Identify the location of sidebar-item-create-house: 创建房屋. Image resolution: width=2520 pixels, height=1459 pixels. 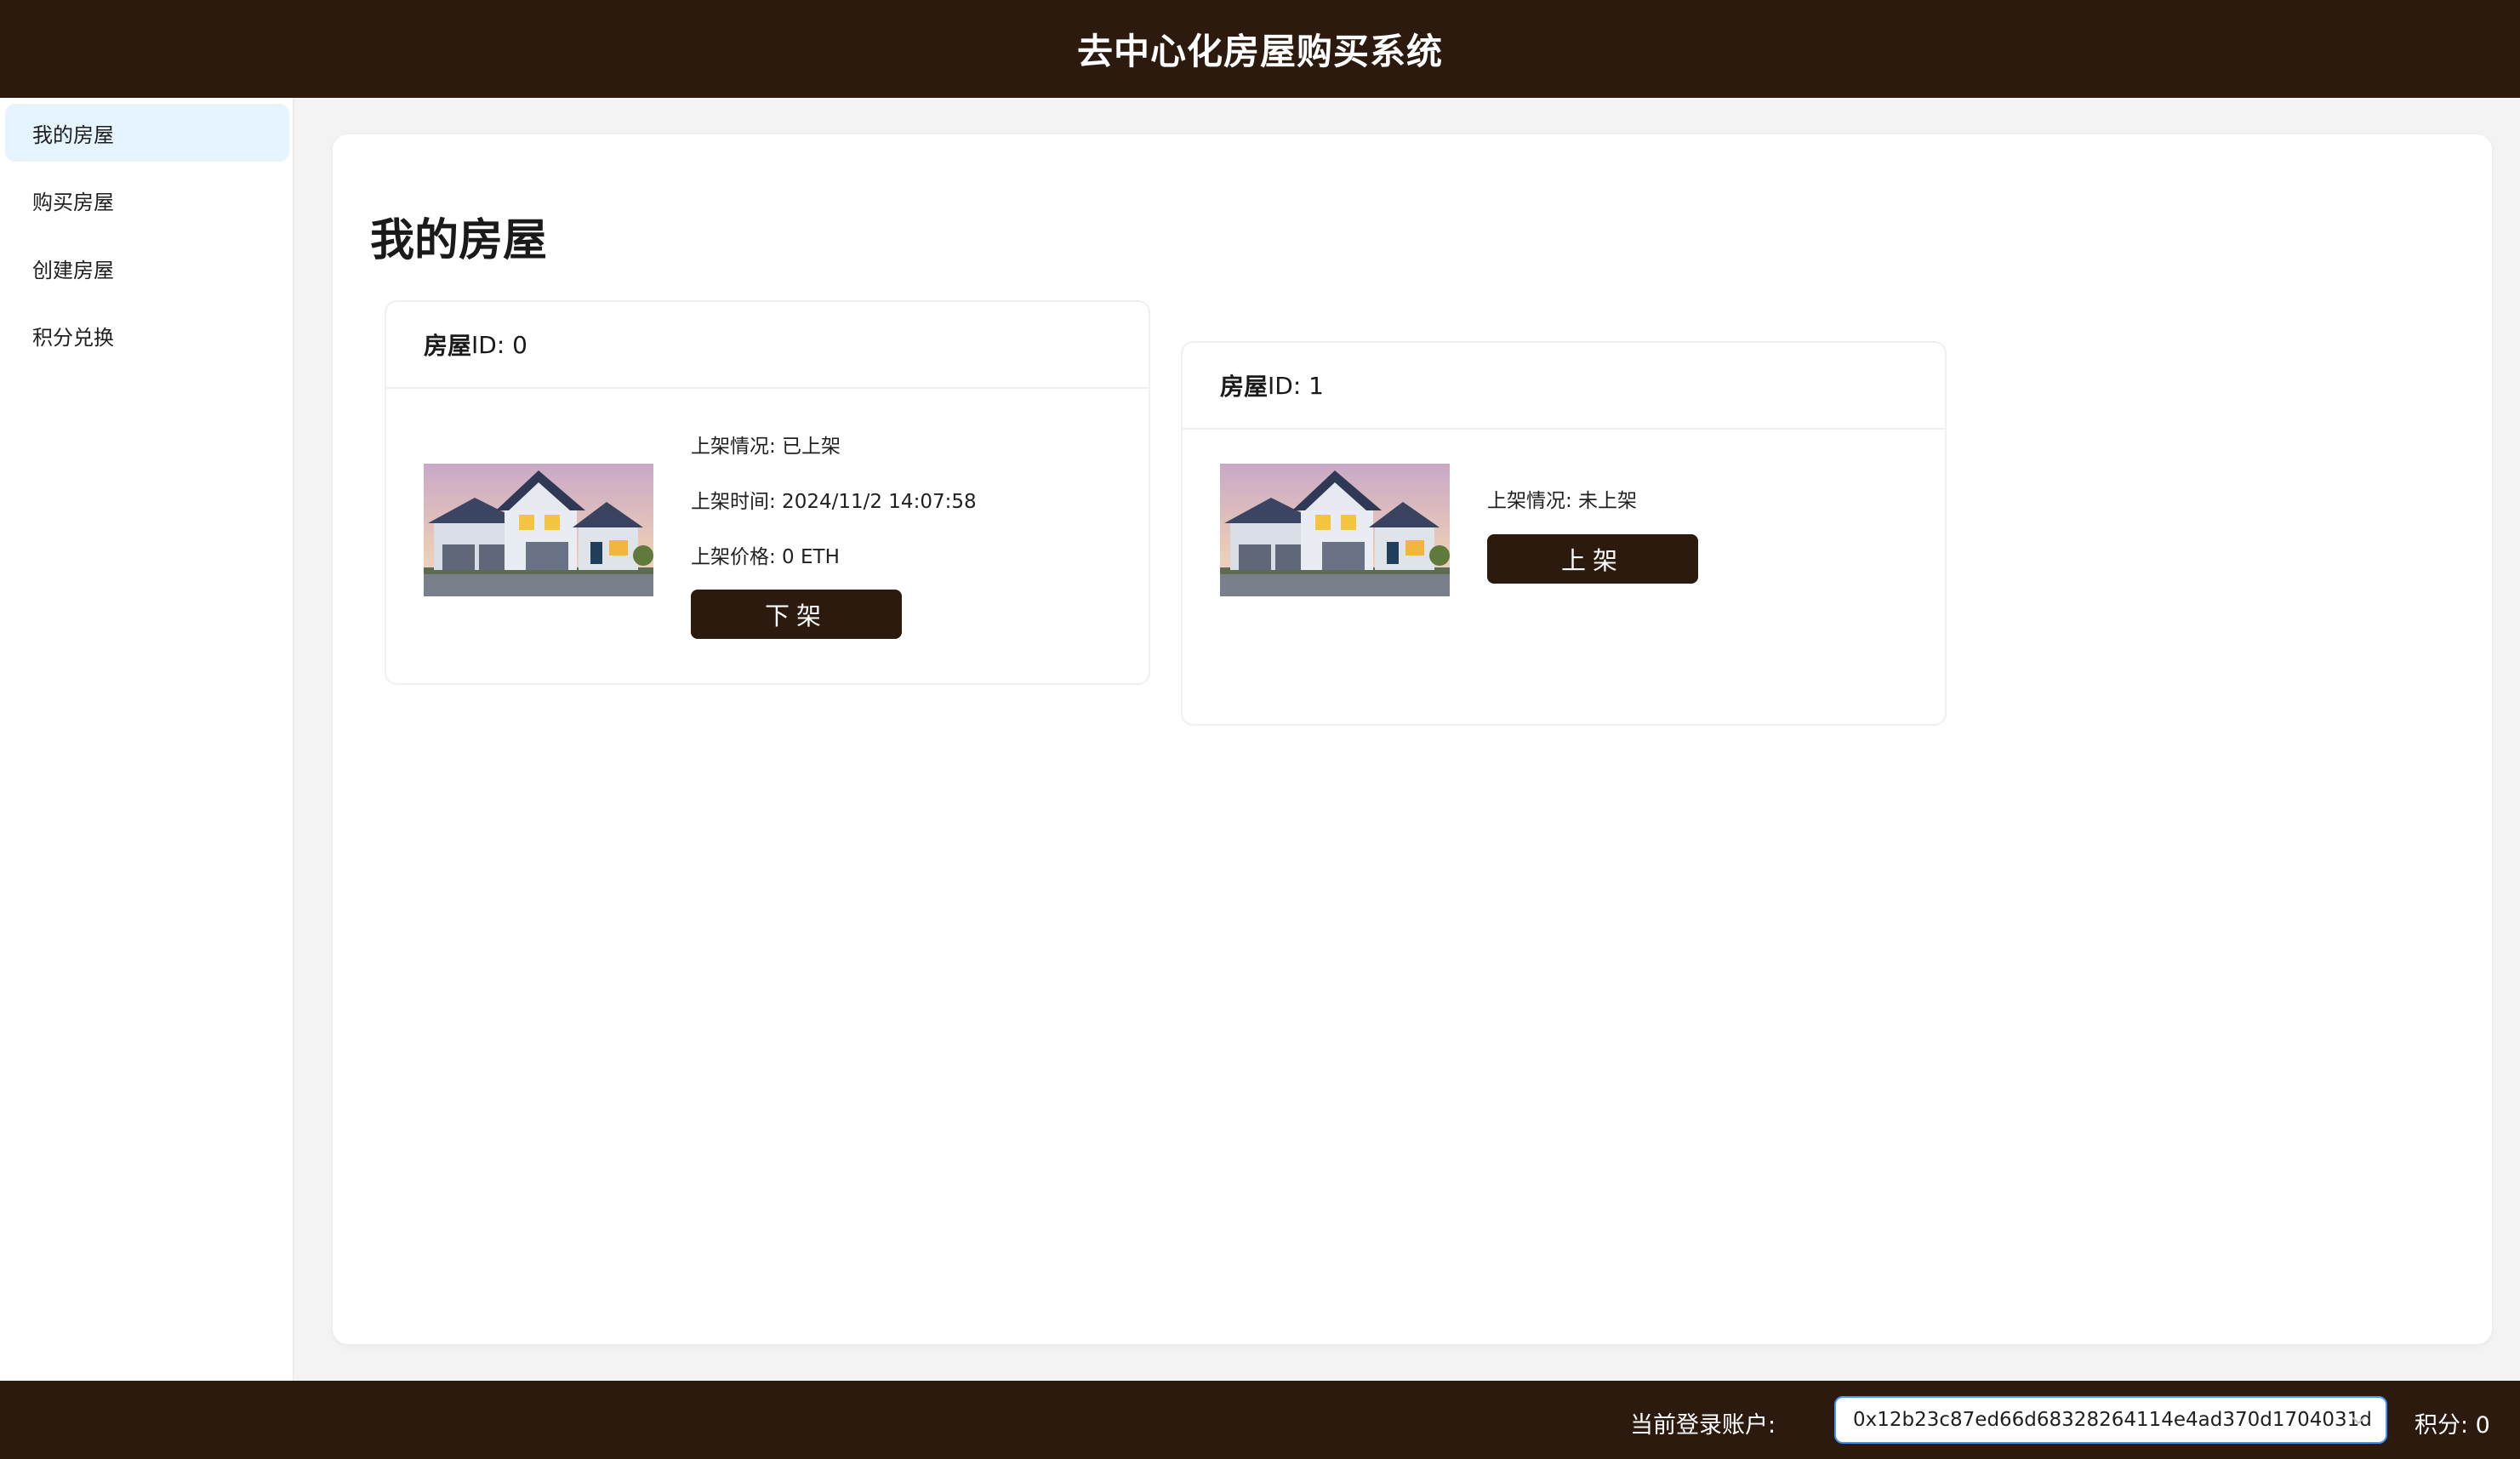
(147, 268).